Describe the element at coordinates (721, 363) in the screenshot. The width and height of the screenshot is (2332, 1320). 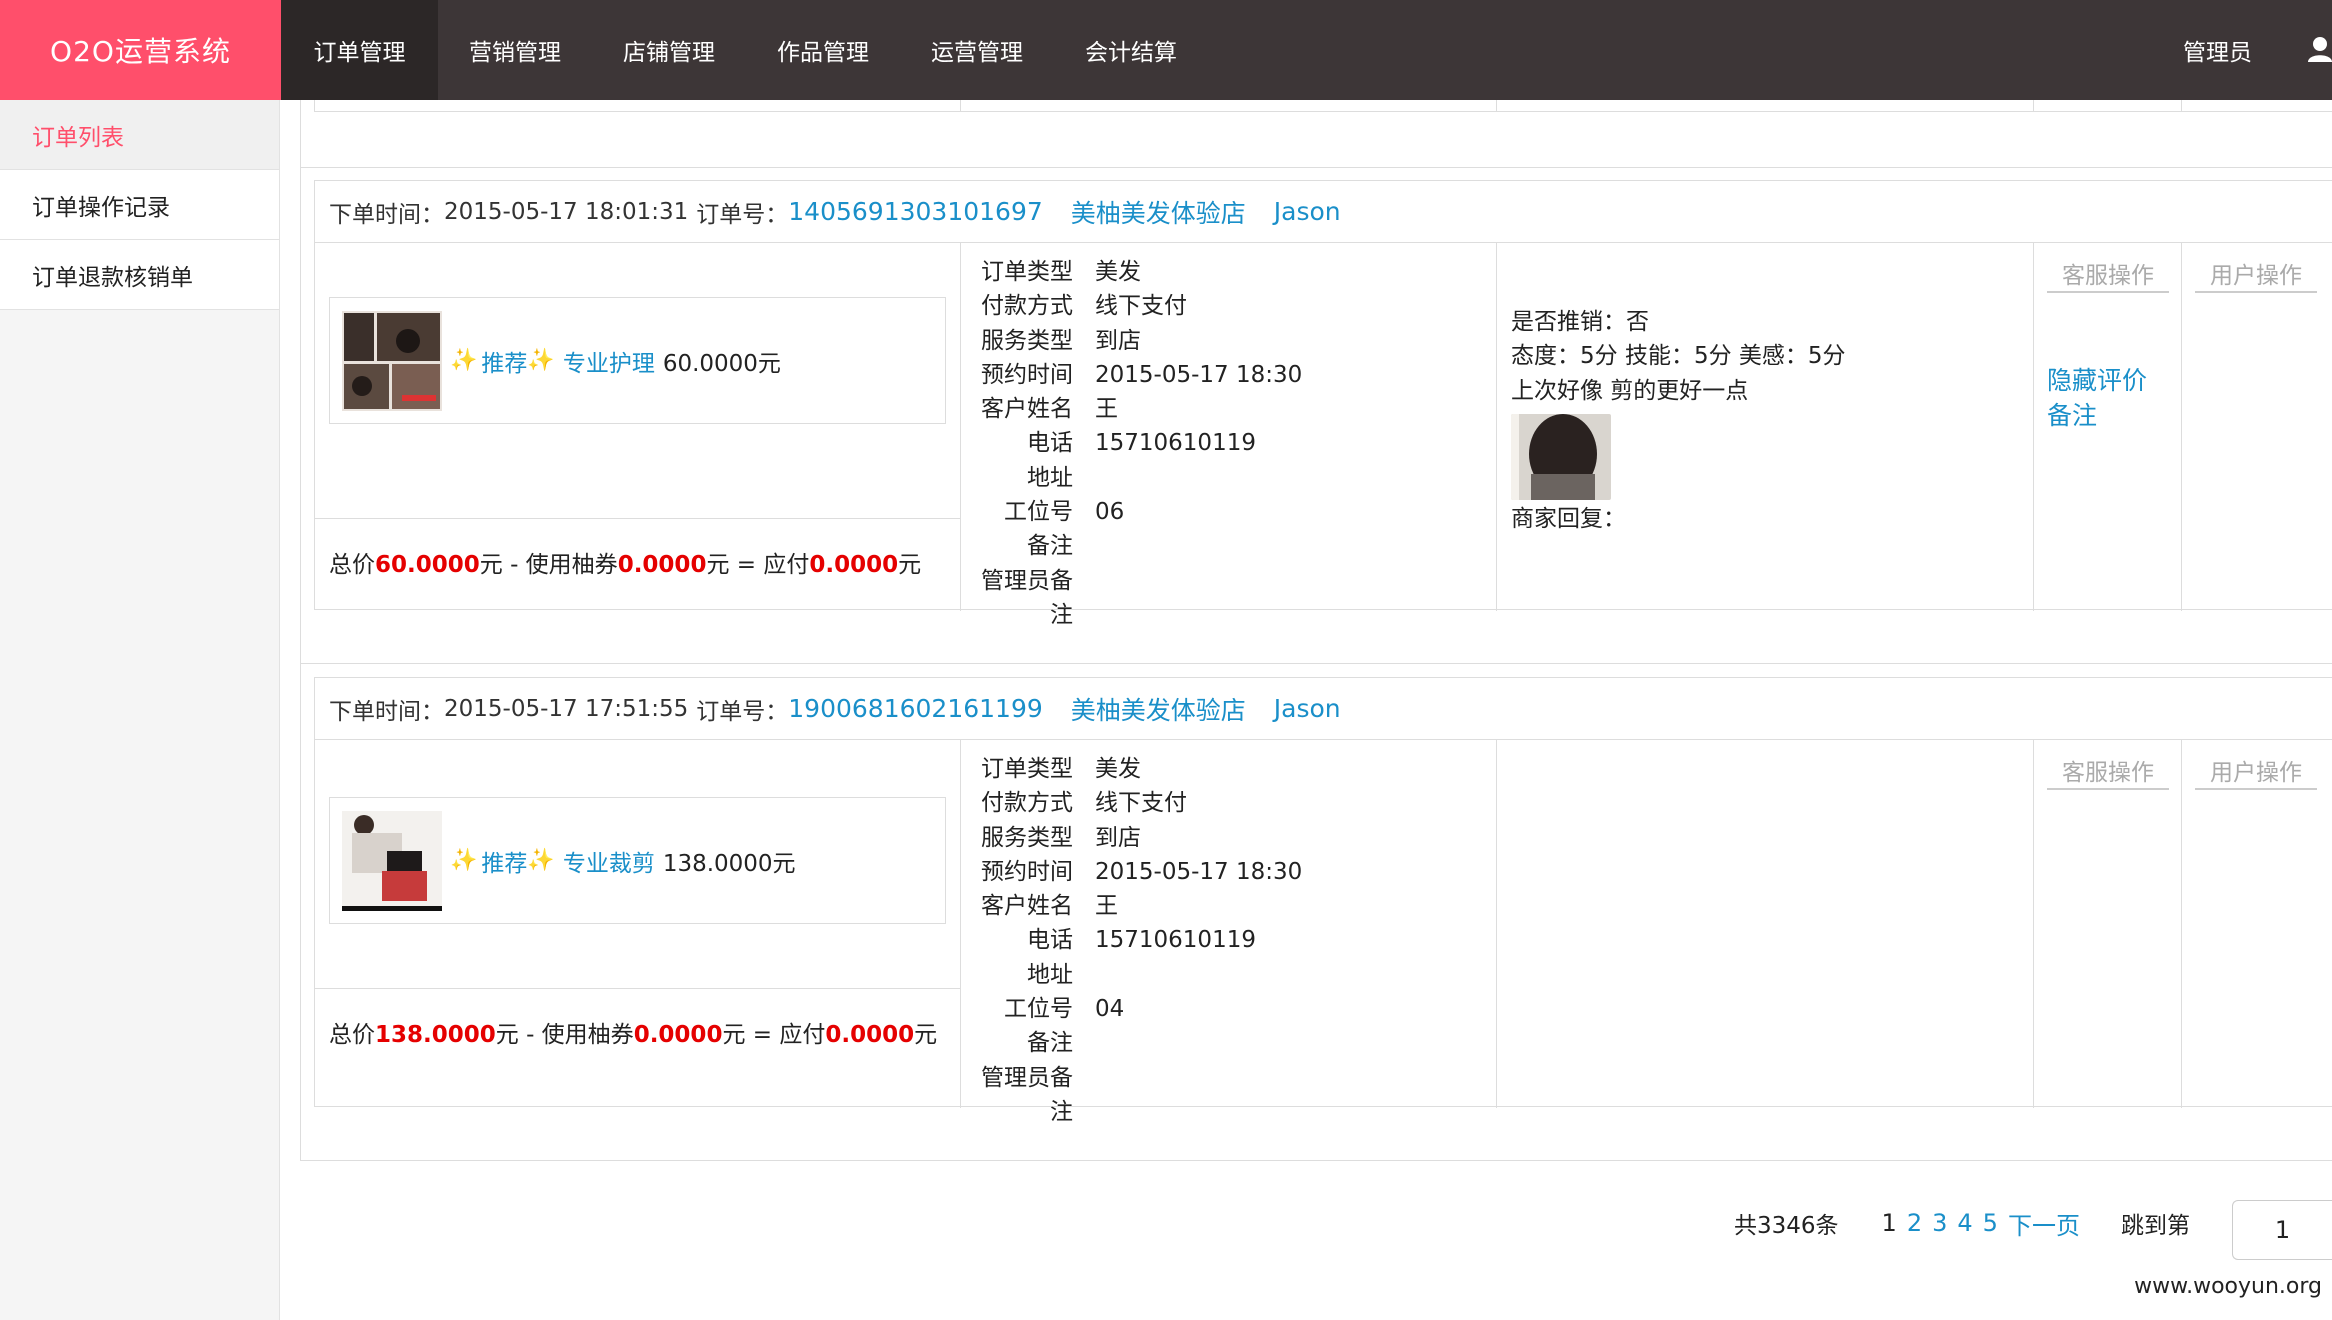
I see `product-price: 60.0000元` at that location.